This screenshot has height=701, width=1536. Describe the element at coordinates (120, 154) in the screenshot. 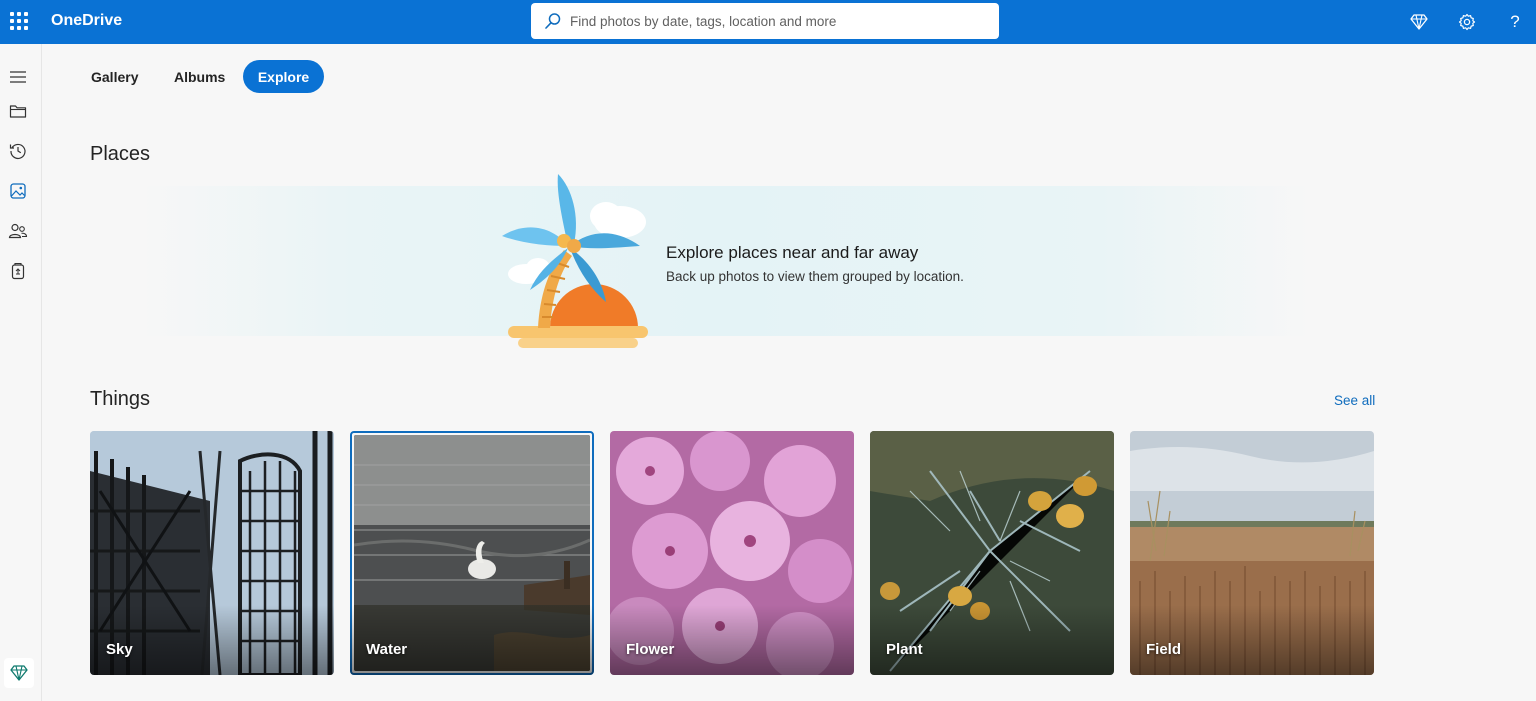

I see `places-section-title: Places` at that location.